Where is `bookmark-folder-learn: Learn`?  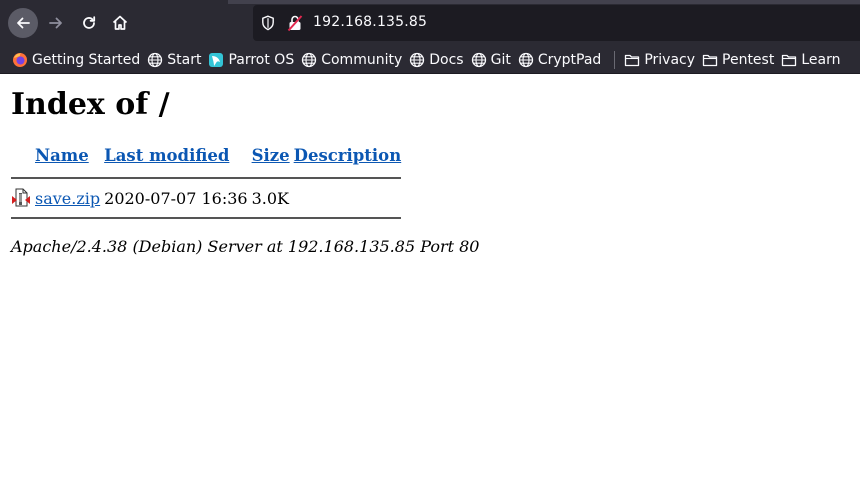 bookmark-folder-learn: Learn is located at coordinates (810, 60).